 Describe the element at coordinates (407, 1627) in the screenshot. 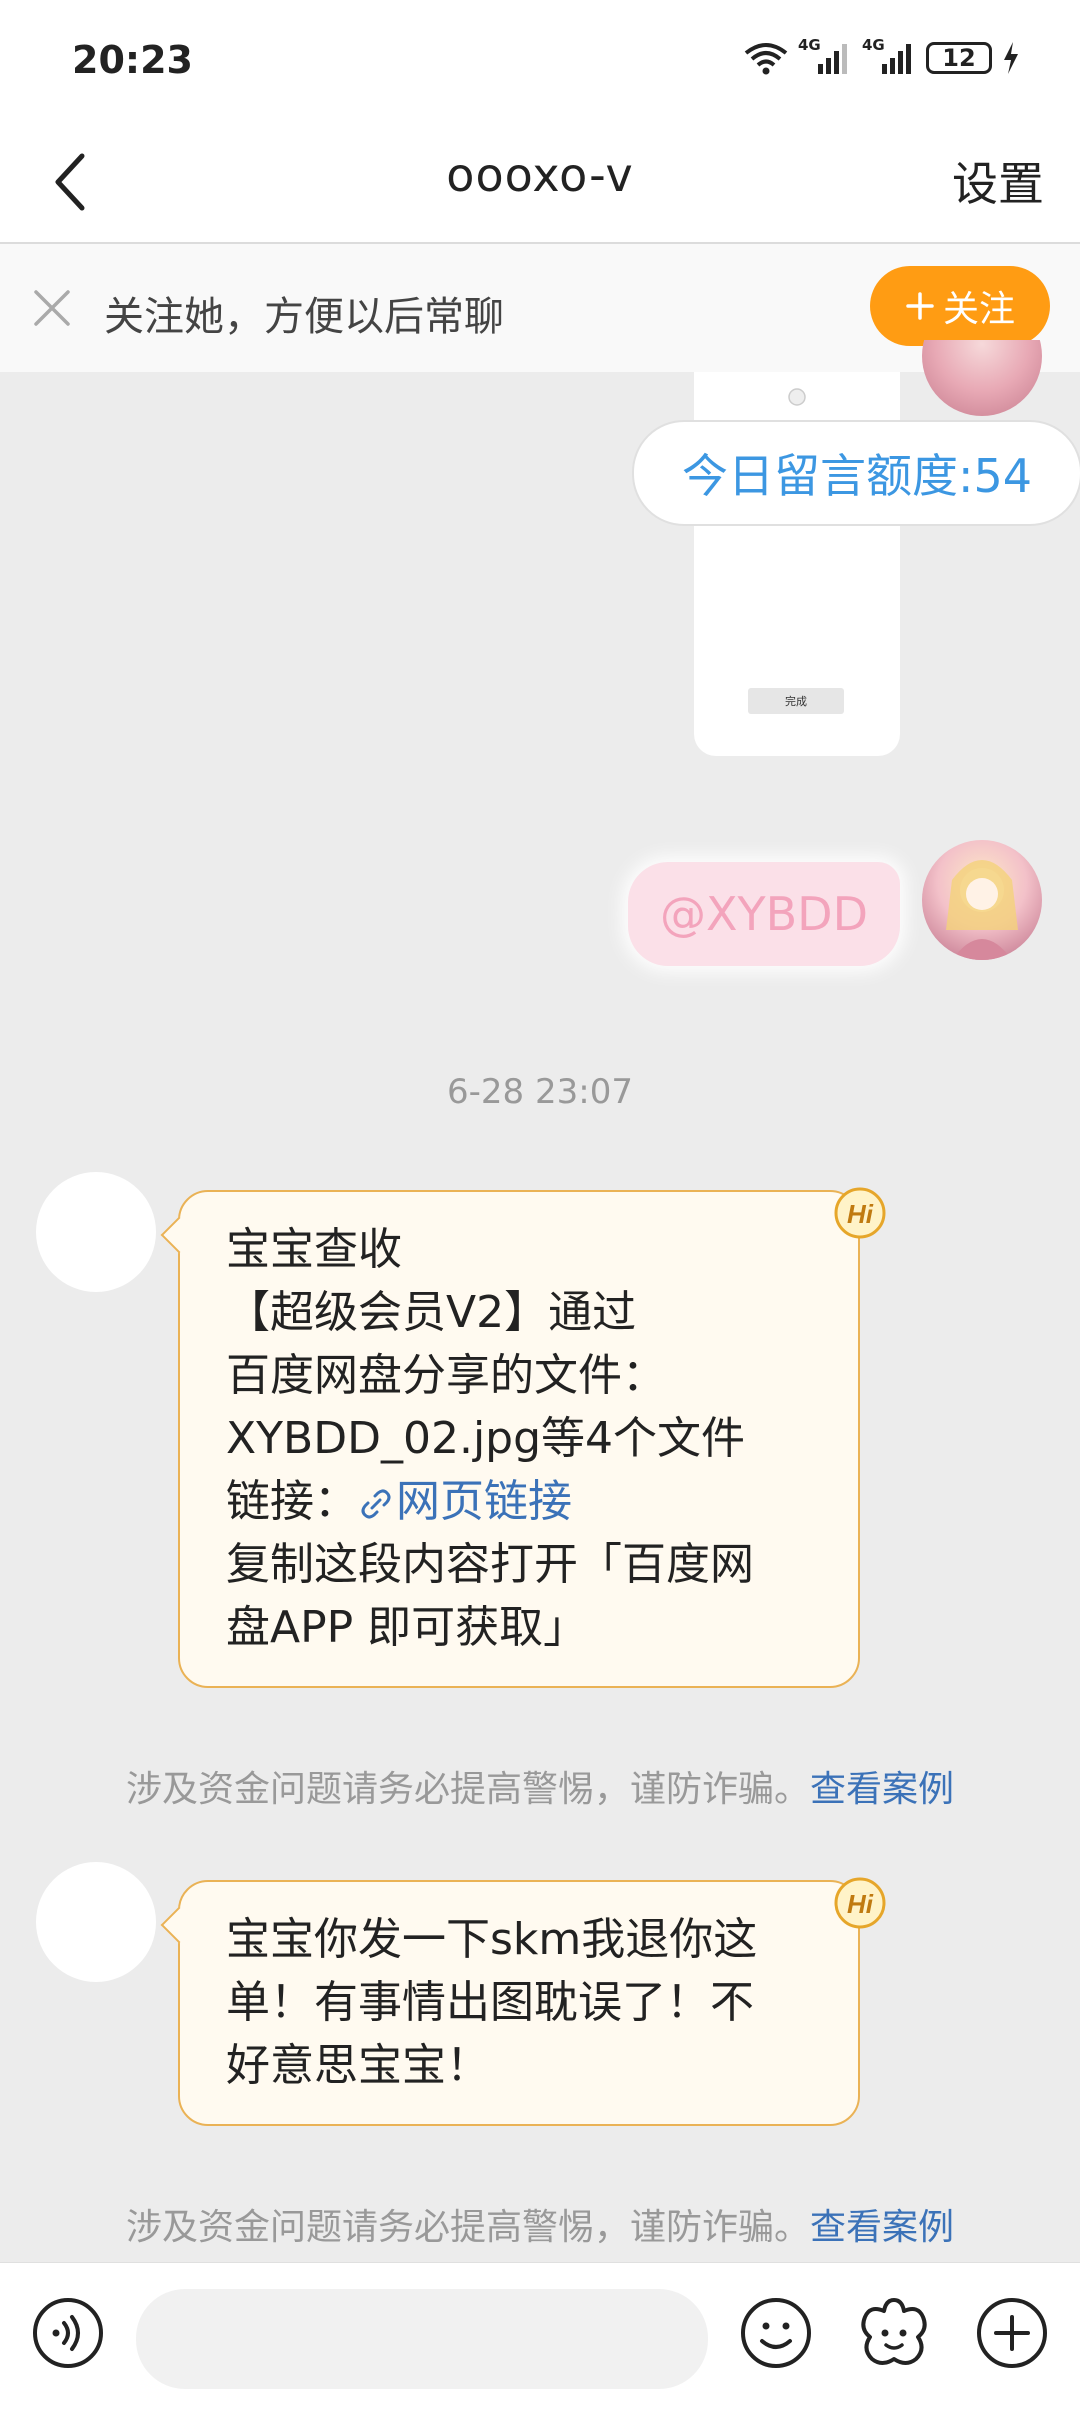

I see `message-line: 盘APP 即可获取」` at that location.